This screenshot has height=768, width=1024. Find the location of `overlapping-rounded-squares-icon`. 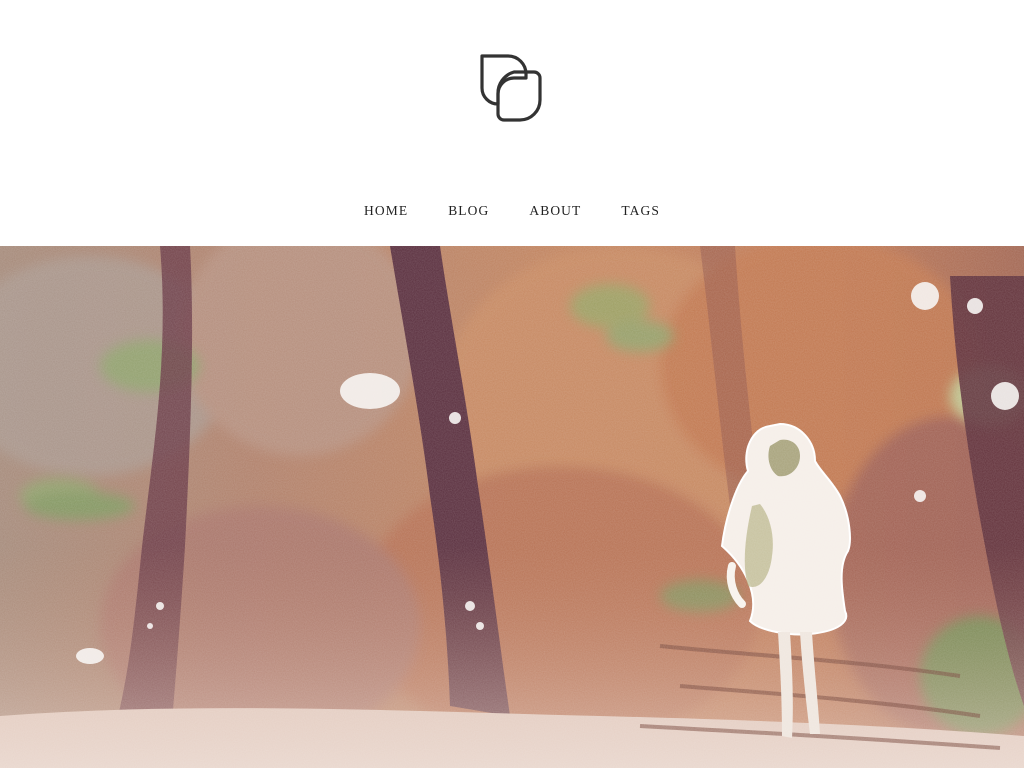

overlapping-rounded-squares-icon is located at coordinates (511, 88).